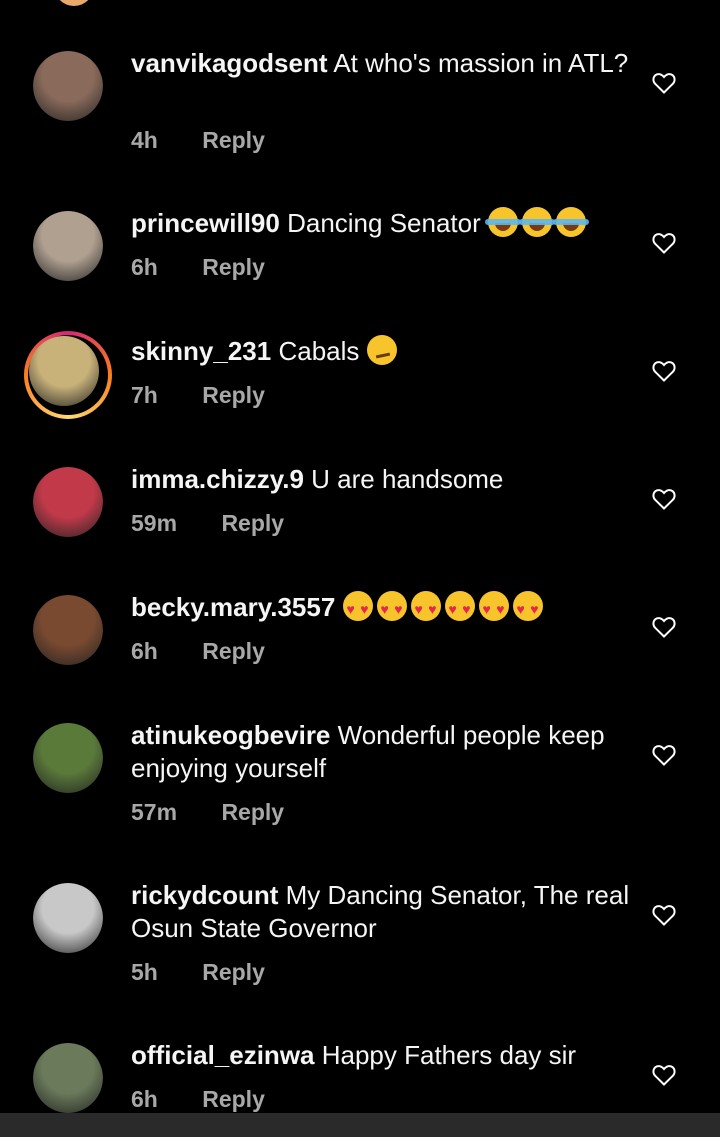 The image size is (720, 1137). What do you see at coordinates (319, 351) in the screenshot?
I see `comment-body: Cabals` at bounding box center [319, 351].